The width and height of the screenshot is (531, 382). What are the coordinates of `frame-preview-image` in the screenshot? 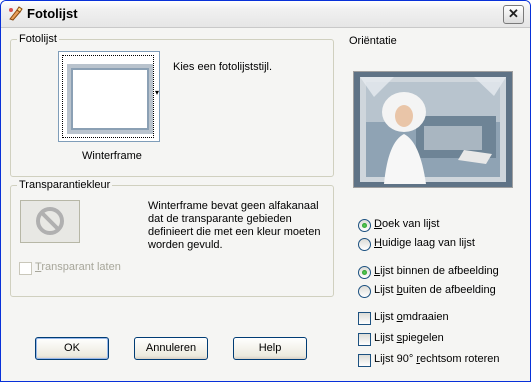 It's located at (433, 129).